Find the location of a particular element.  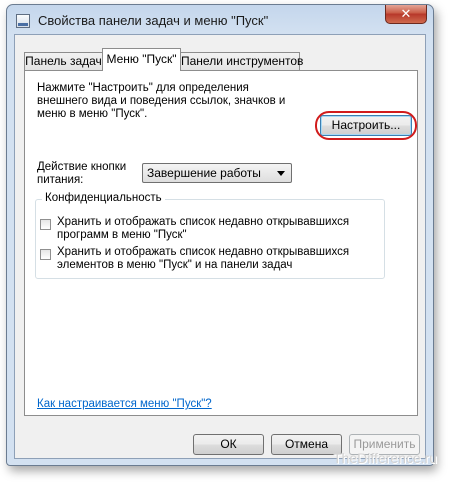

watermark: TheDifference.ru is located at coordinates (384, 458).